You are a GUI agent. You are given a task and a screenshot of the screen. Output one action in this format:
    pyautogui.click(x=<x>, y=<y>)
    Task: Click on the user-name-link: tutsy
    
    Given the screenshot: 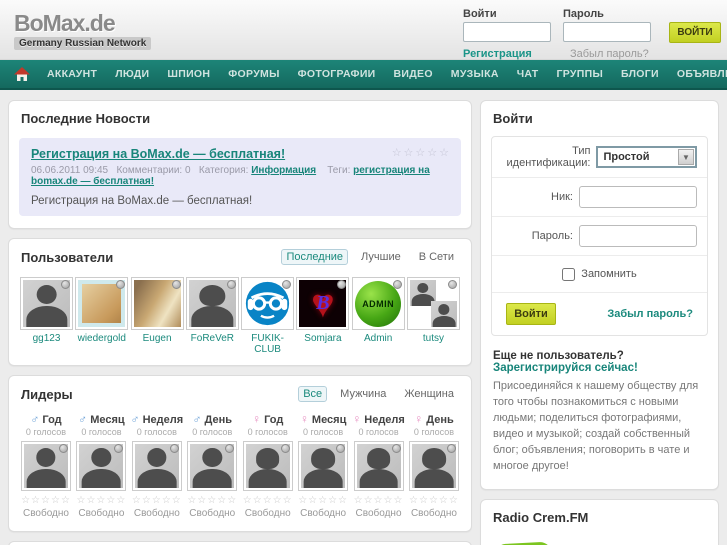 What is the action you would take?
    pyautogui.click(x=433, y=338)
    